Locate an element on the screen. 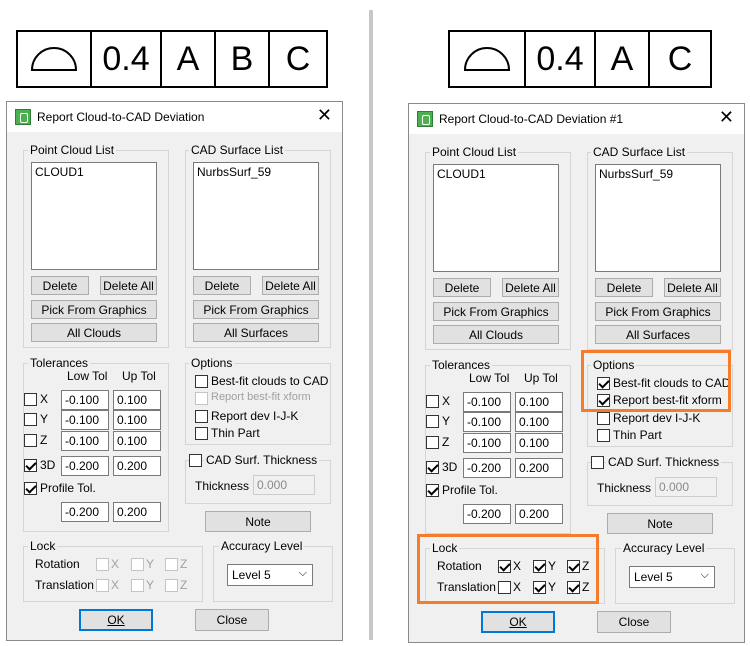  dialog-title: Report Cloud-to-CAD Deviation is located at coordinates (121, 117).